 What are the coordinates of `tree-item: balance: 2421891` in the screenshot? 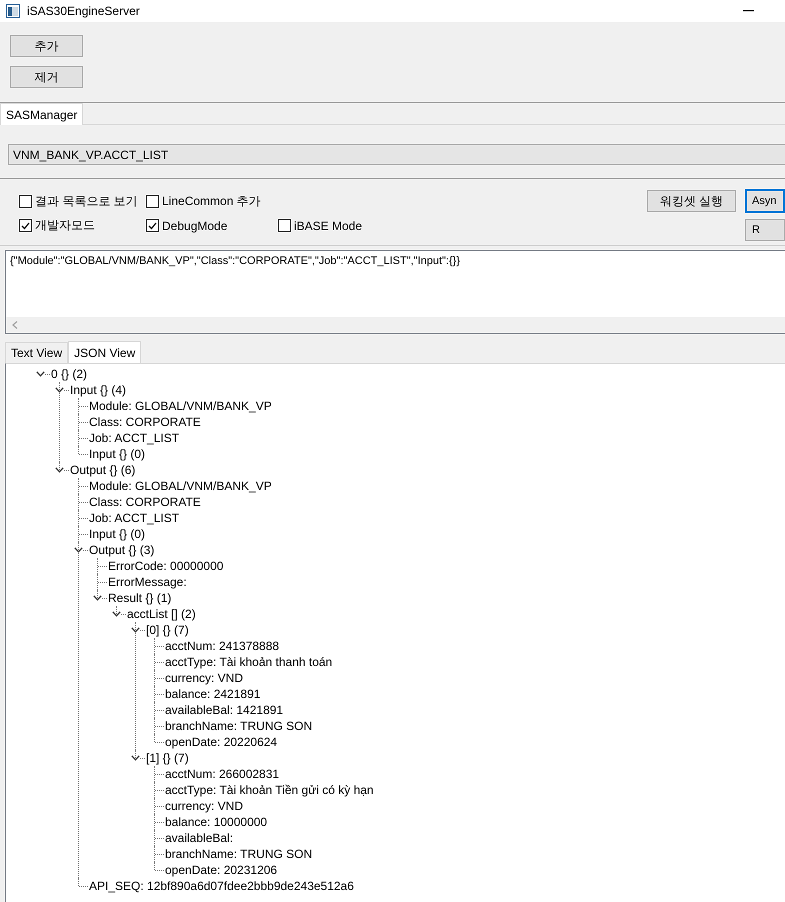 It's located at (212, 694).